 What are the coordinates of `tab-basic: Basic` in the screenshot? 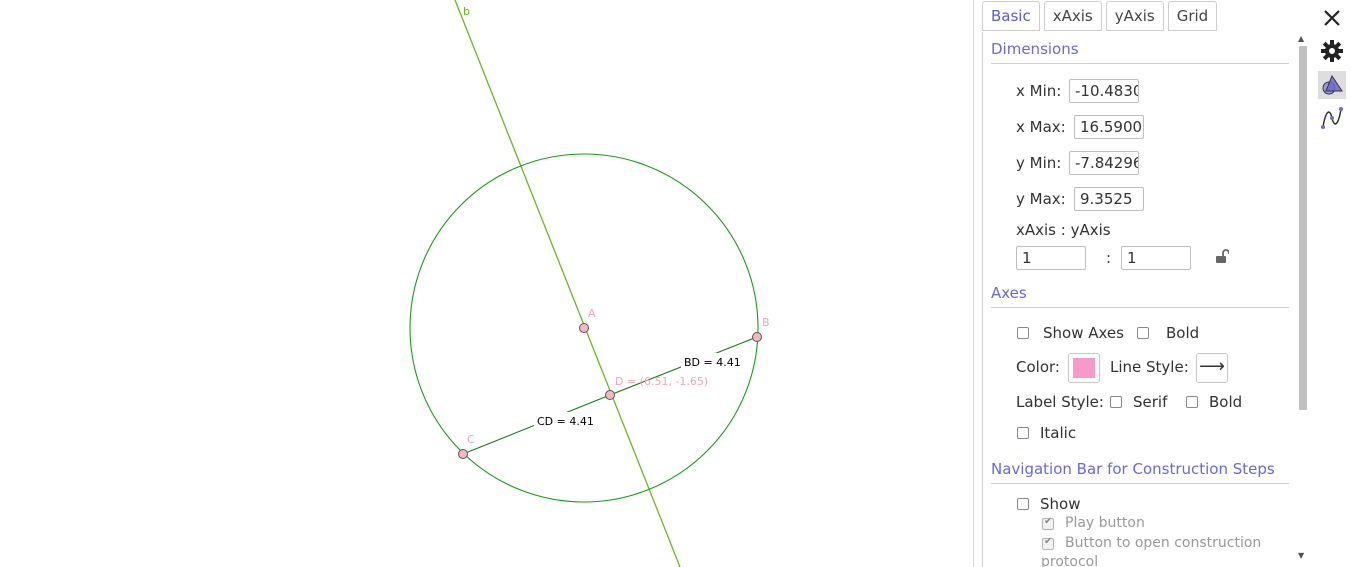 It's located at (1011, 16).